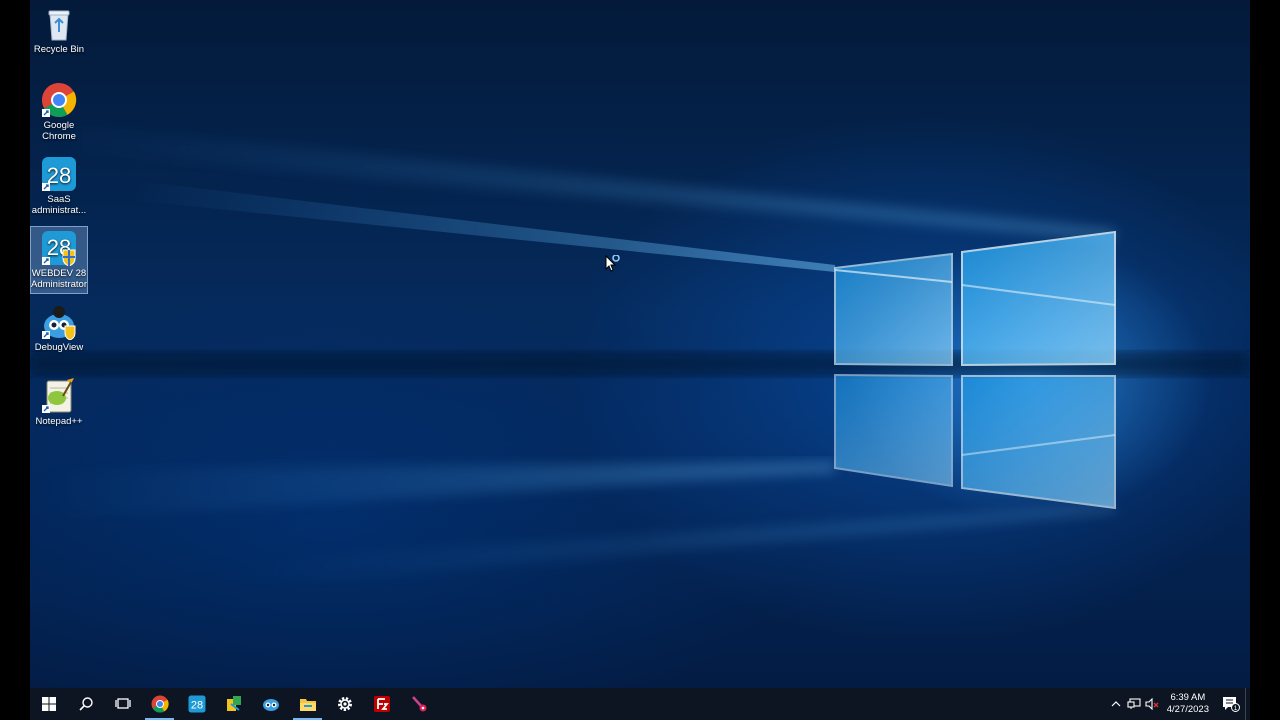  Describe the element at coordinates (1188, 697) in the screenshot. I see `clock-time: 6:39 AM` at that location.